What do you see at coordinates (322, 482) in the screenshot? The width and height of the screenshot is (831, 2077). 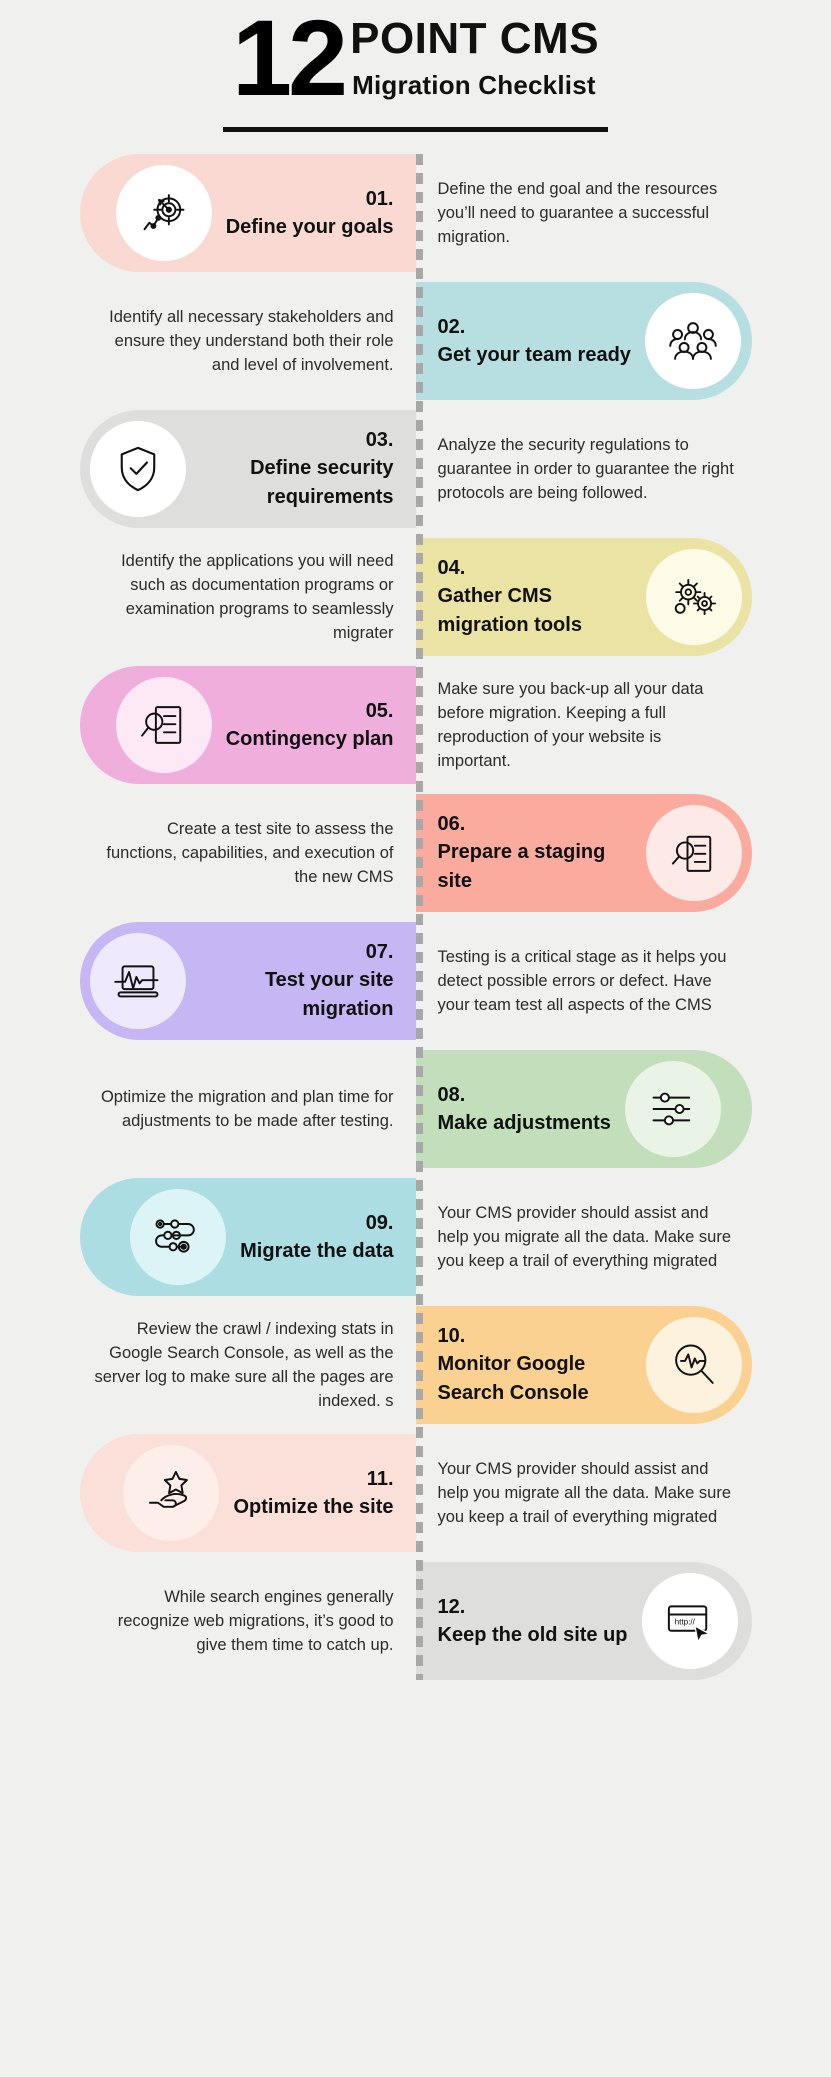 I see `item-title: Define security requirements` at bounding box center [322, 482].